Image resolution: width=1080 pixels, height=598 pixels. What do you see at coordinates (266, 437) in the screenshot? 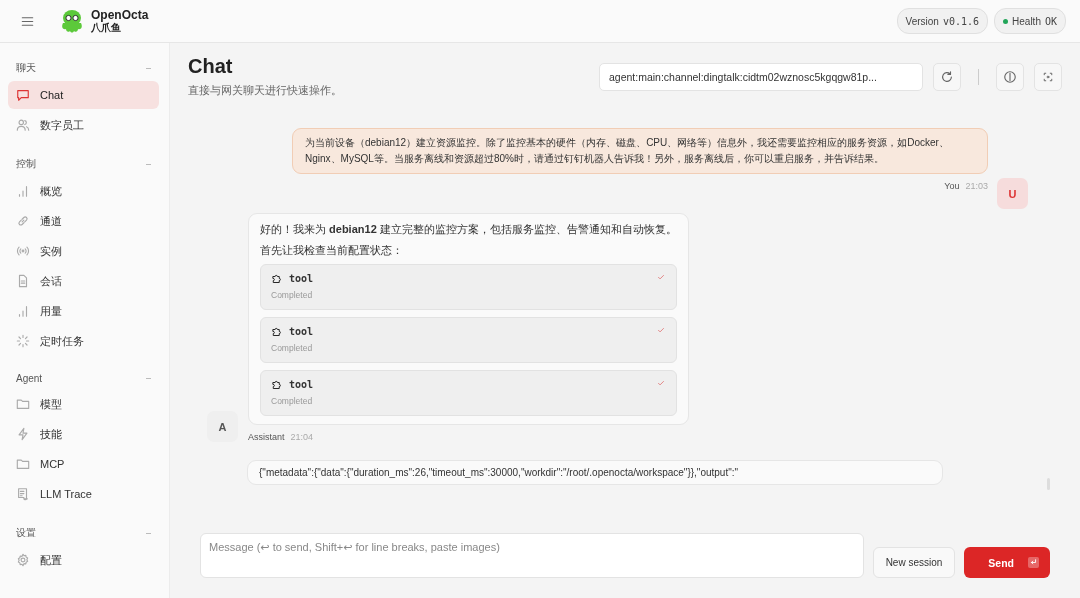
I see `sender-name: Assistant` at bounding box center [266, 437].